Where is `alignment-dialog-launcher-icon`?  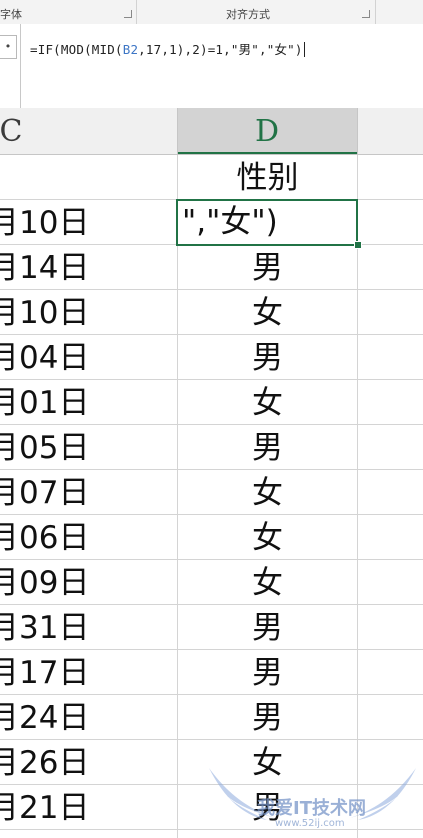 alignment-dialog-launcher-icon is located at coordinates (366, 14).